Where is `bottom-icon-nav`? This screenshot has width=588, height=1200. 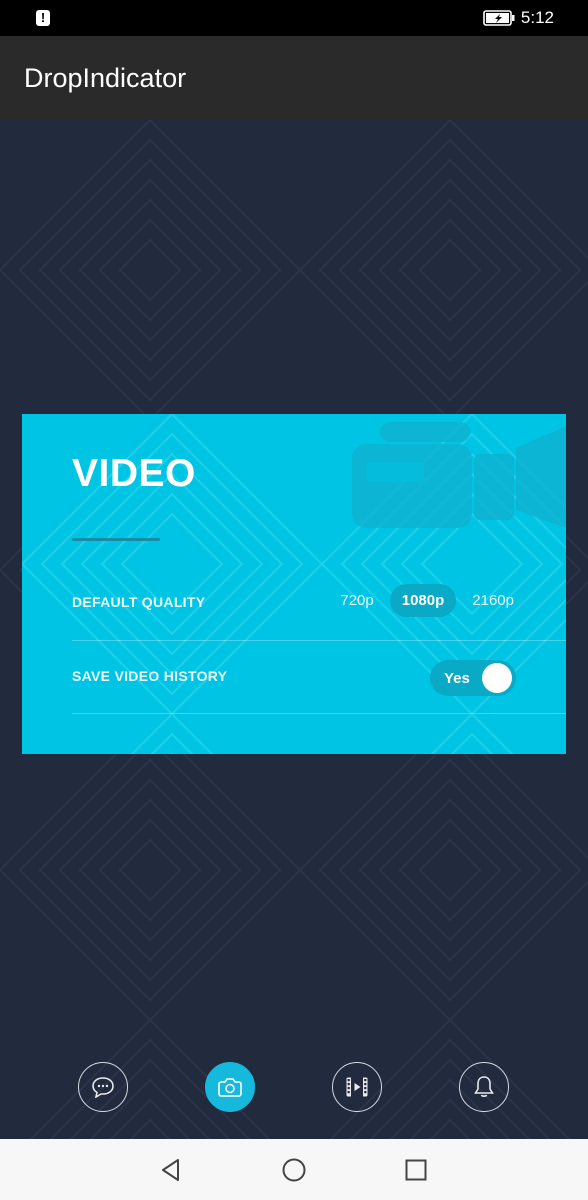
bottom-icon-nav is located at coordinates (294, 1087).